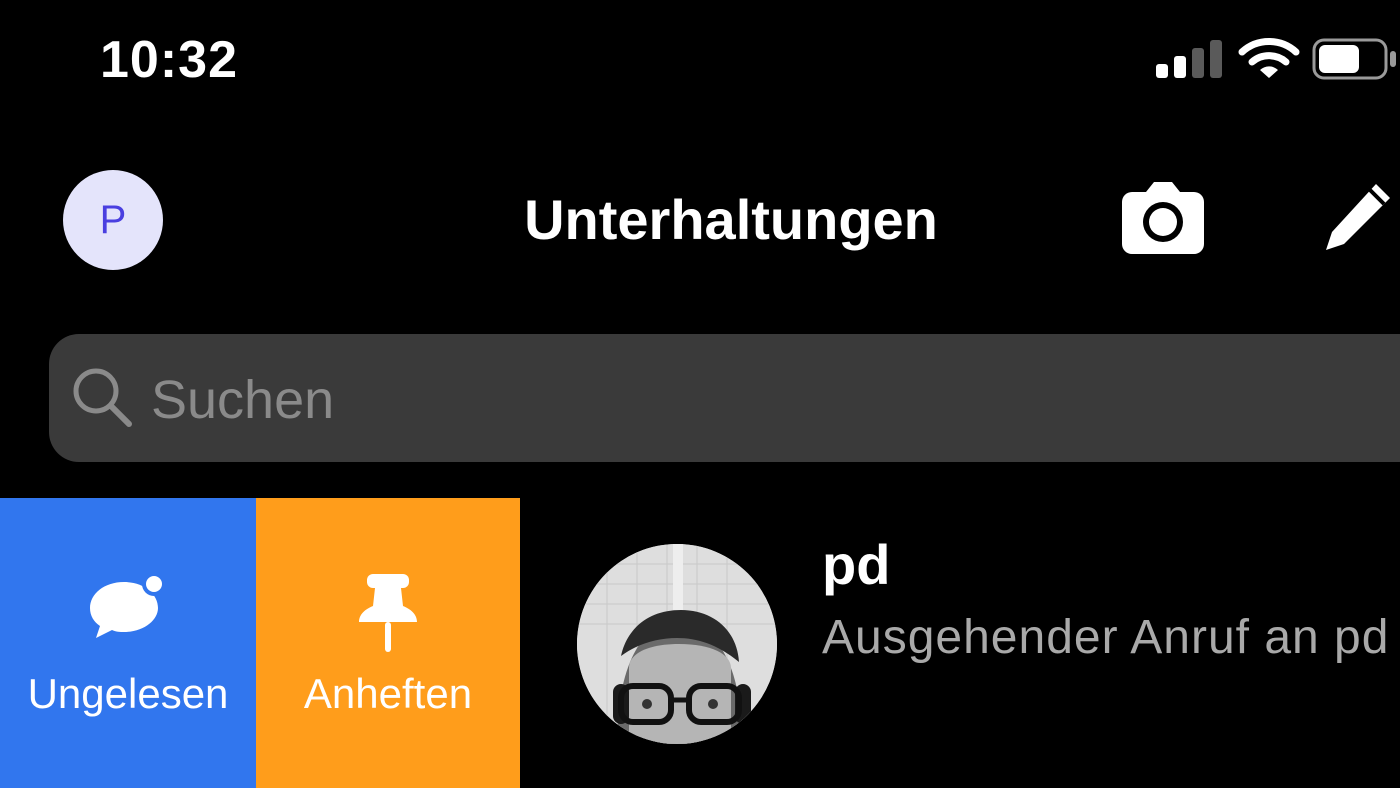  I want to click on battery-icon, so click(1354, 59).